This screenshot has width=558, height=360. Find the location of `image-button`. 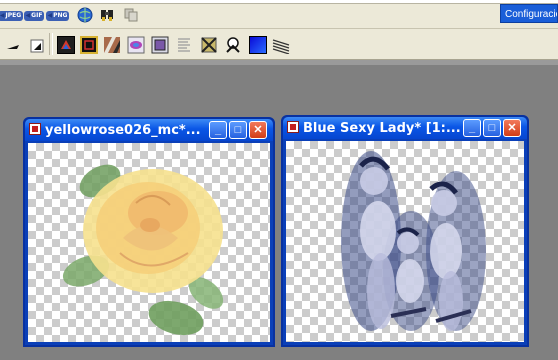

image-button is located at coordinates (160, 45).